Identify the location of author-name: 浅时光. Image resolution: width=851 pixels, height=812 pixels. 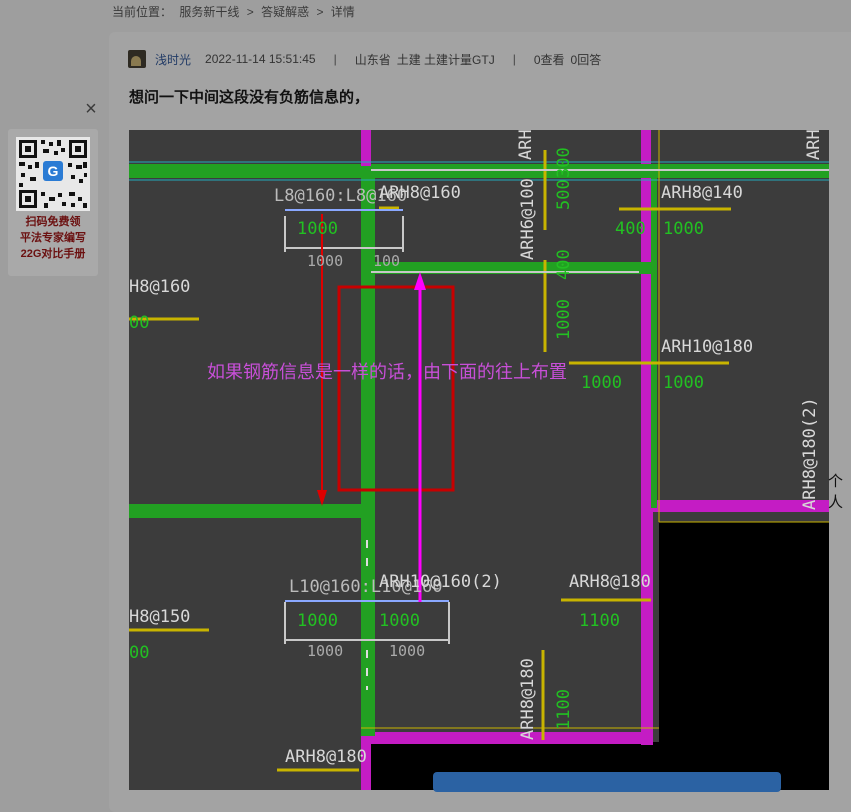
(173, 59).